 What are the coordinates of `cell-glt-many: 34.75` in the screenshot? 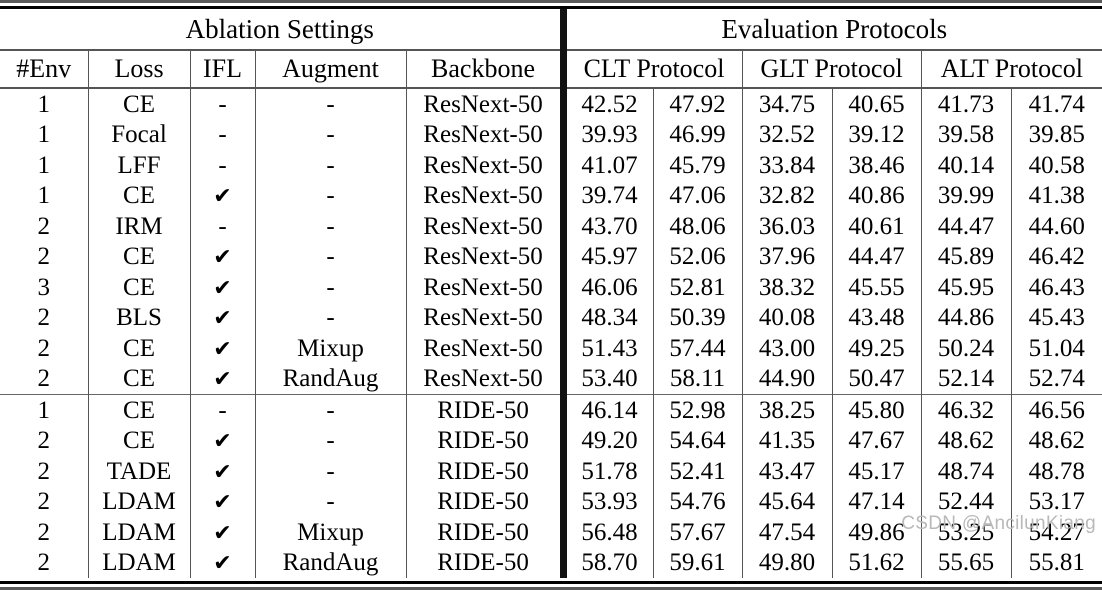 It's located at (787, 104).